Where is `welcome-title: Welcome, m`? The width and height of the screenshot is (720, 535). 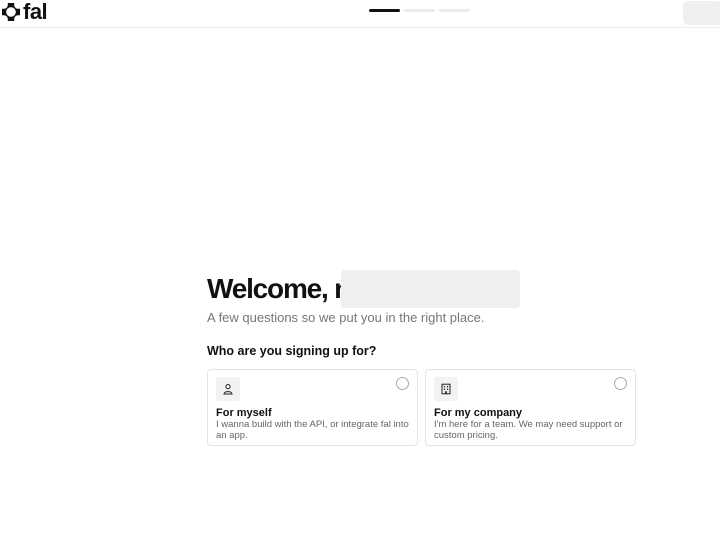 welcome-title: Welcome, m is located at coordinates (283, 288).